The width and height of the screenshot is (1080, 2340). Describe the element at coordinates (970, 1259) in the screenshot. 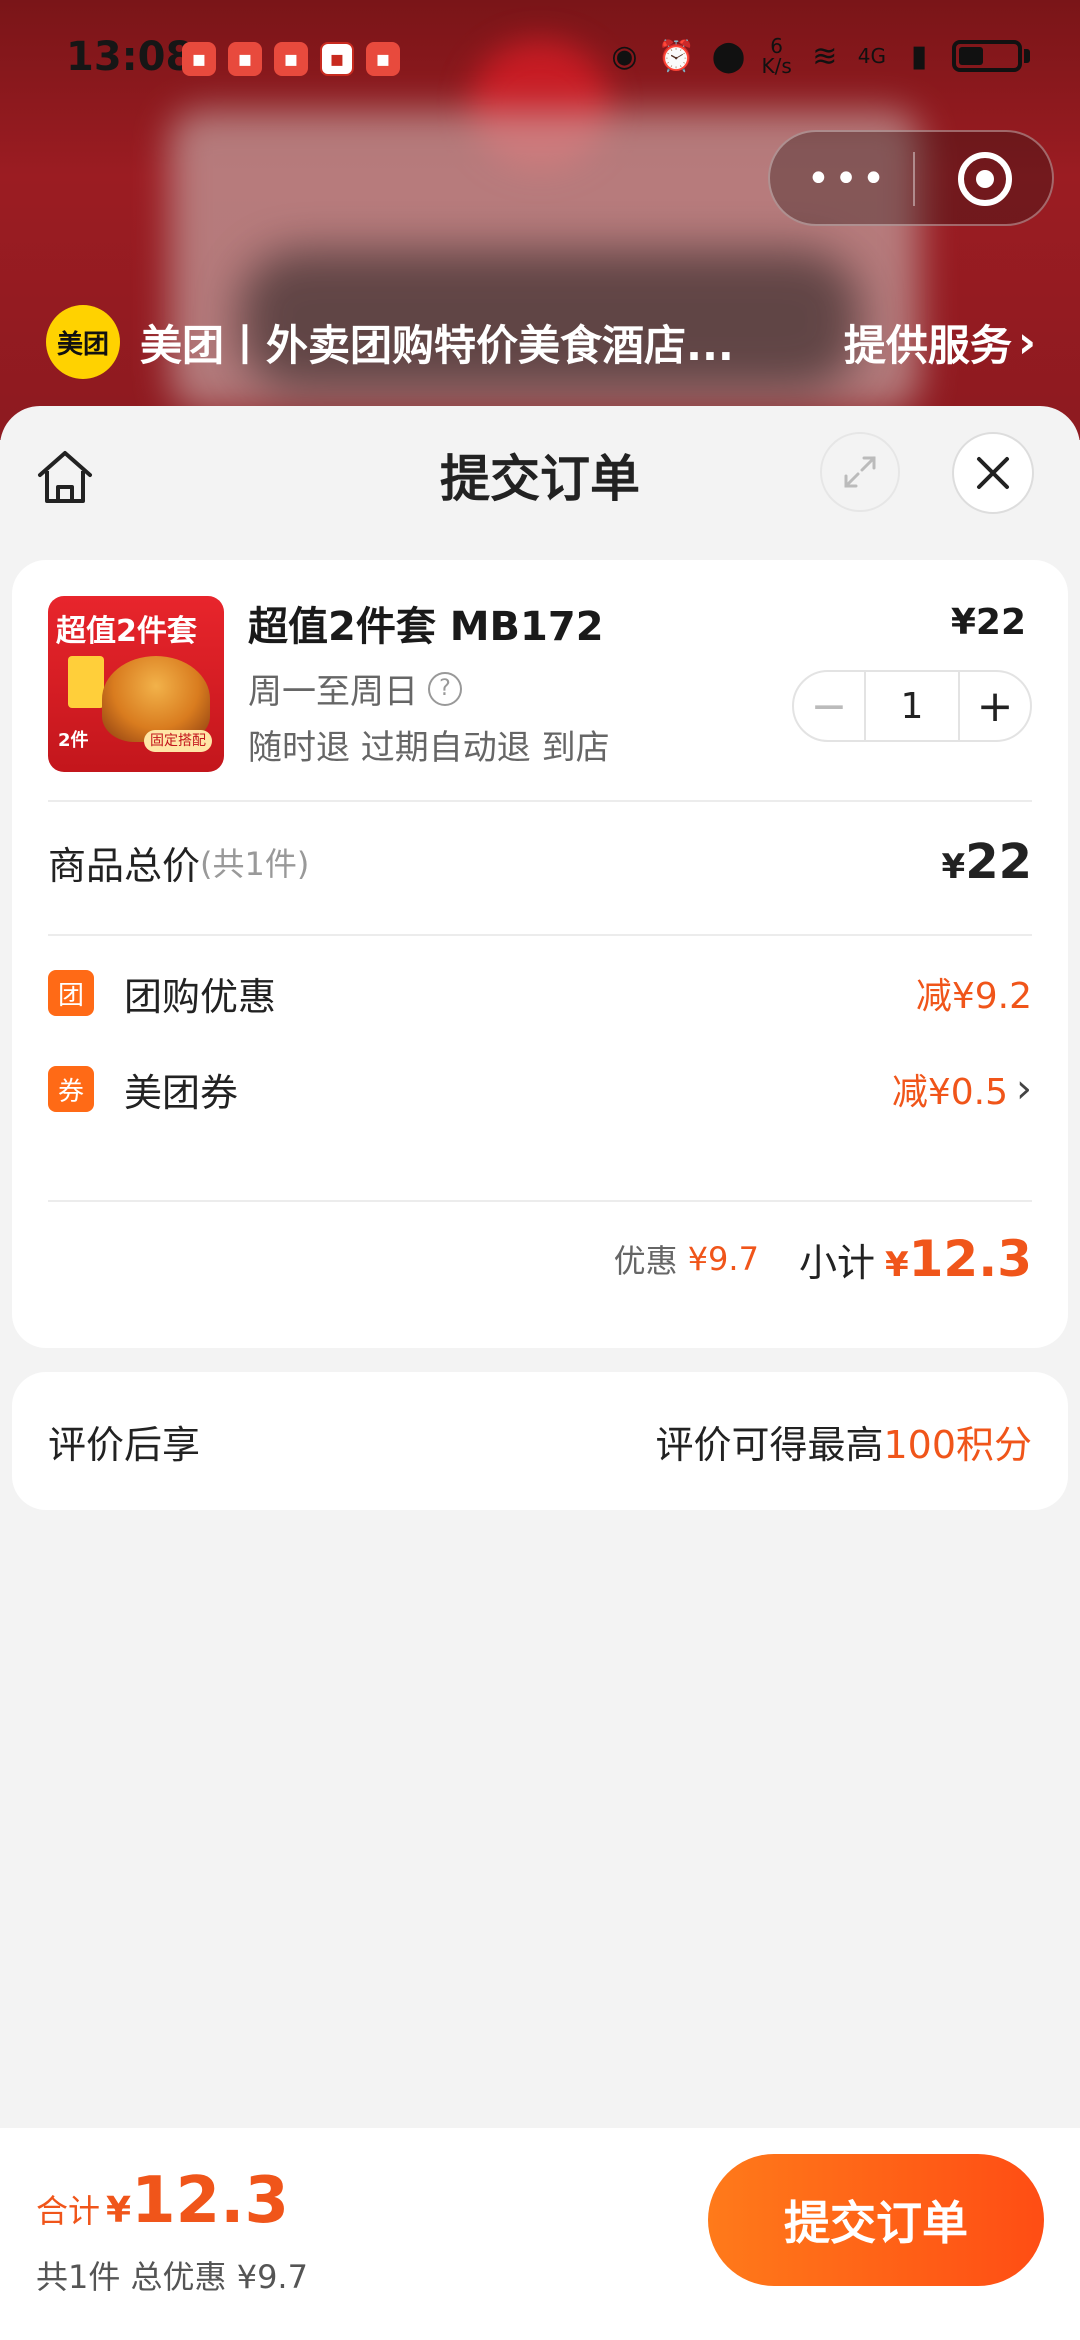

I see `subtotal-amount: 12.3` at that location.